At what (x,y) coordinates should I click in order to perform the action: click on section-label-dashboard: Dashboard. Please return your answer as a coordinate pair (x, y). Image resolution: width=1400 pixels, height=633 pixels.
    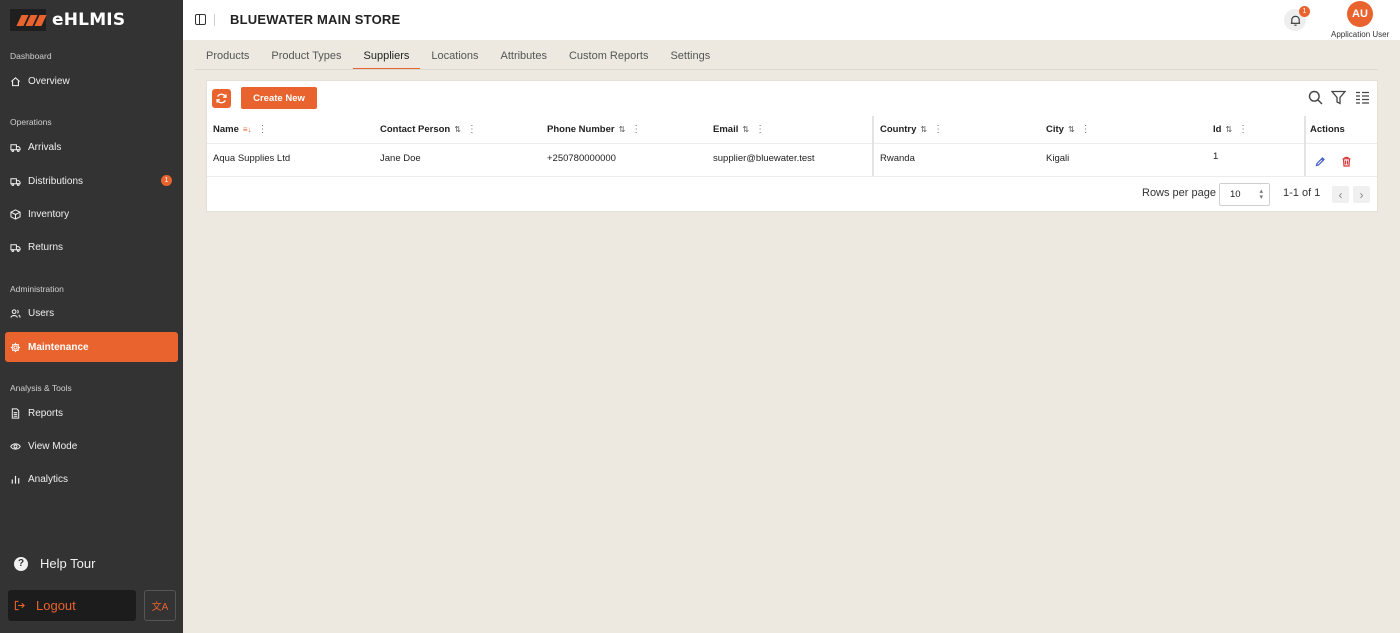
    Looking at the image, I should click on (31, 56).